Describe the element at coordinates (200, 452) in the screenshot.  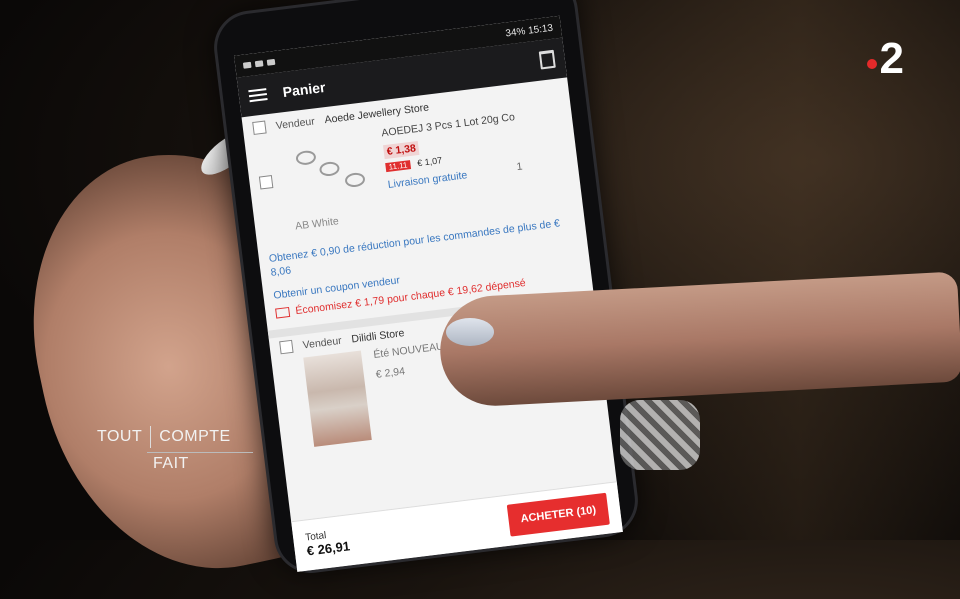
I see `show-logo-rule` at that location.